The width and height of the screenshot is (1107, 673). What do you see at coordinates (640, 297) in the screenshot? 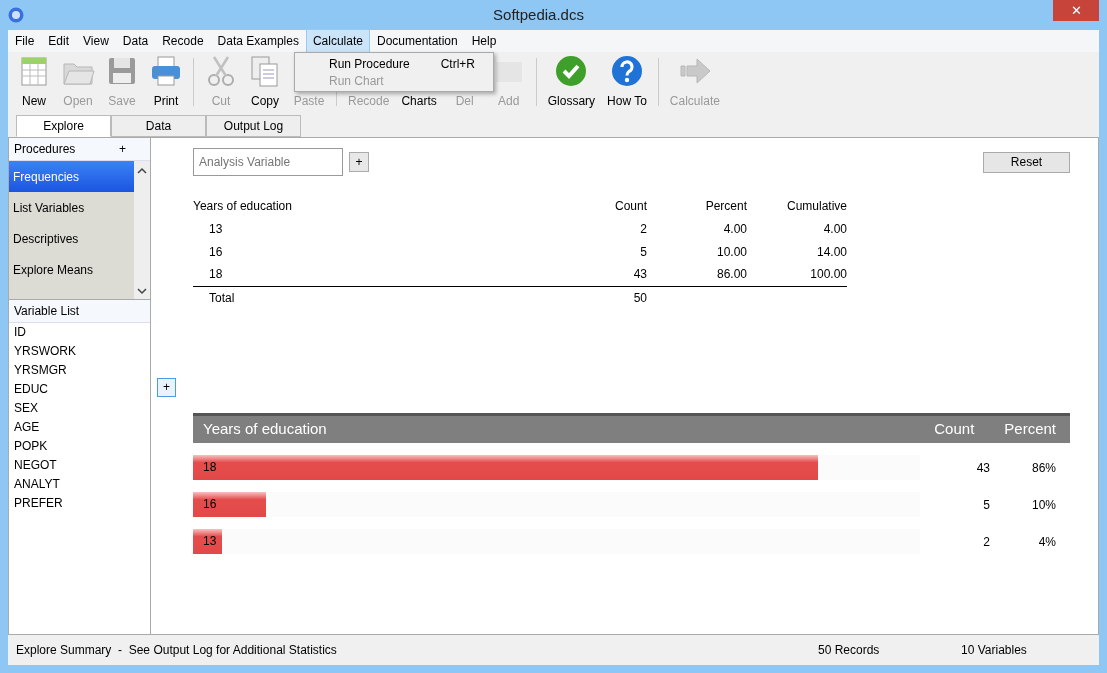
I see `table-cell: 50` at bounding box center [640, 297].